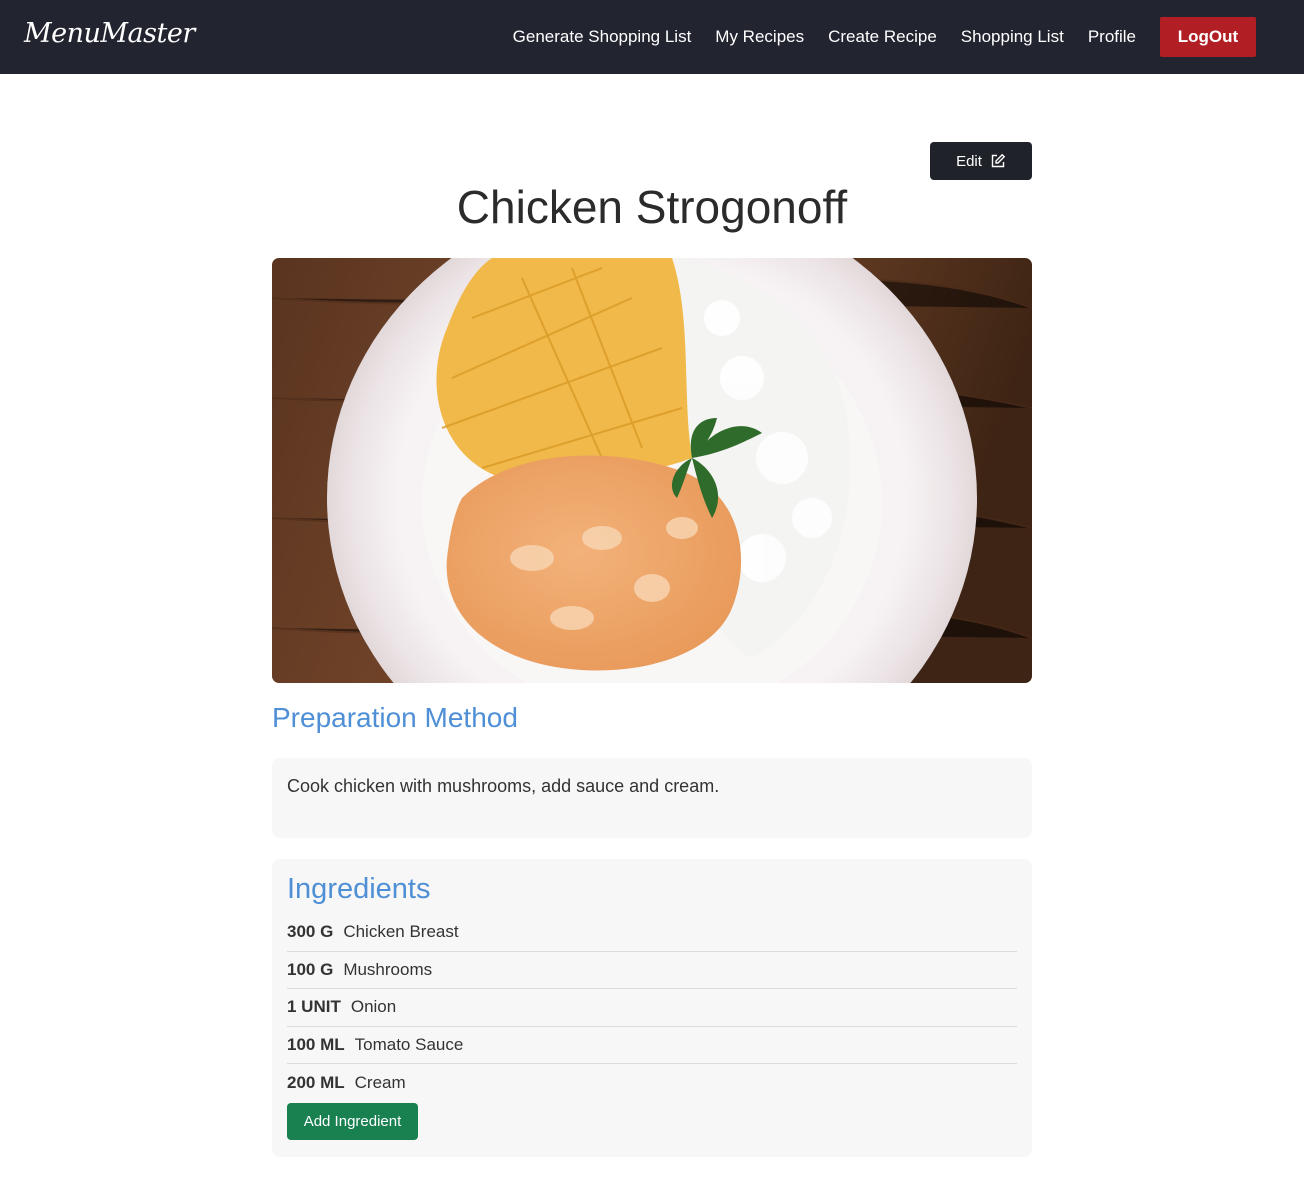 The image size is (1304, 1177). Describe the element at coordinates (359, 889) in the screenshot. I see `ingredients-heading: Ingredients` at that location.